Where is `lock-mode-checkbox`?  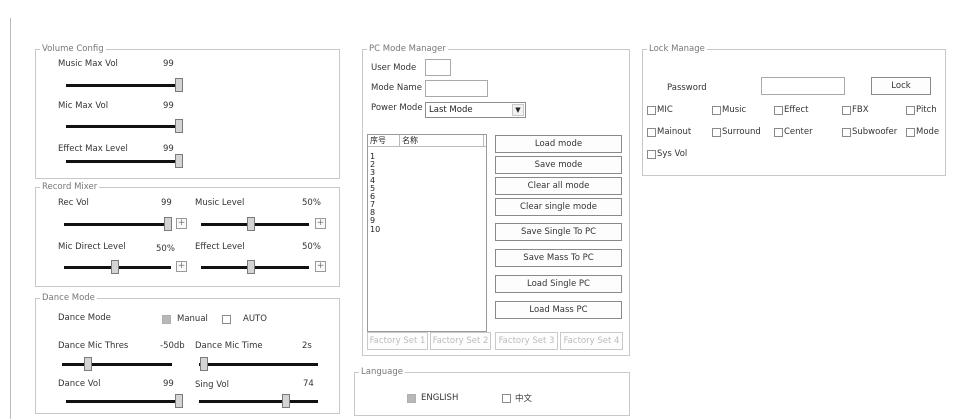 lock-mode-checkbox is located at coordinates (910, 132).